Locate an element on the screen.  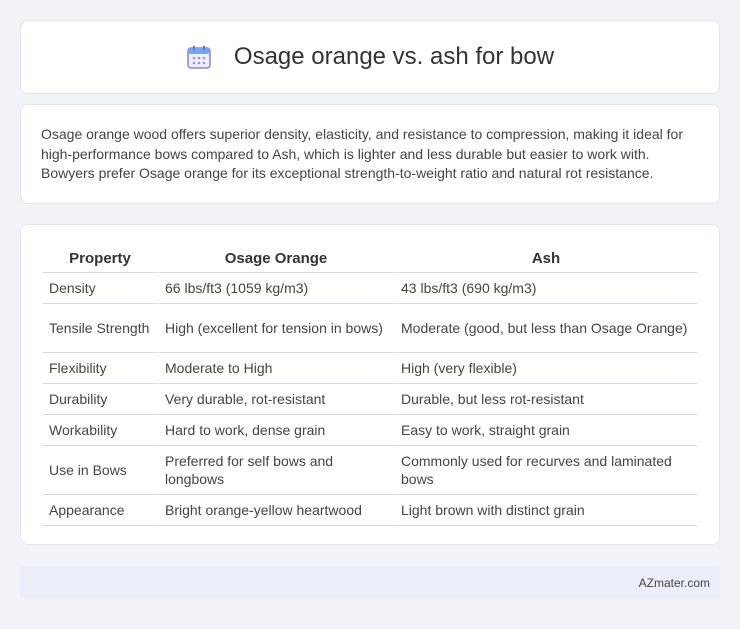
cell-property: Flexibility is located at coordinates (100, 368).